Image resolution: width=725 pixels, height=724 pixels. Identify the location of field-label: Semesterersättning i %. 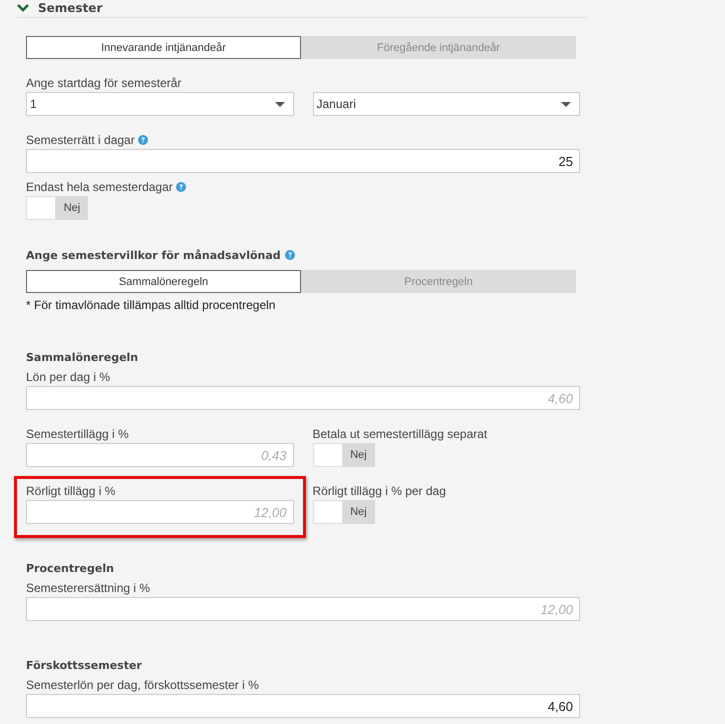
(88, 588).